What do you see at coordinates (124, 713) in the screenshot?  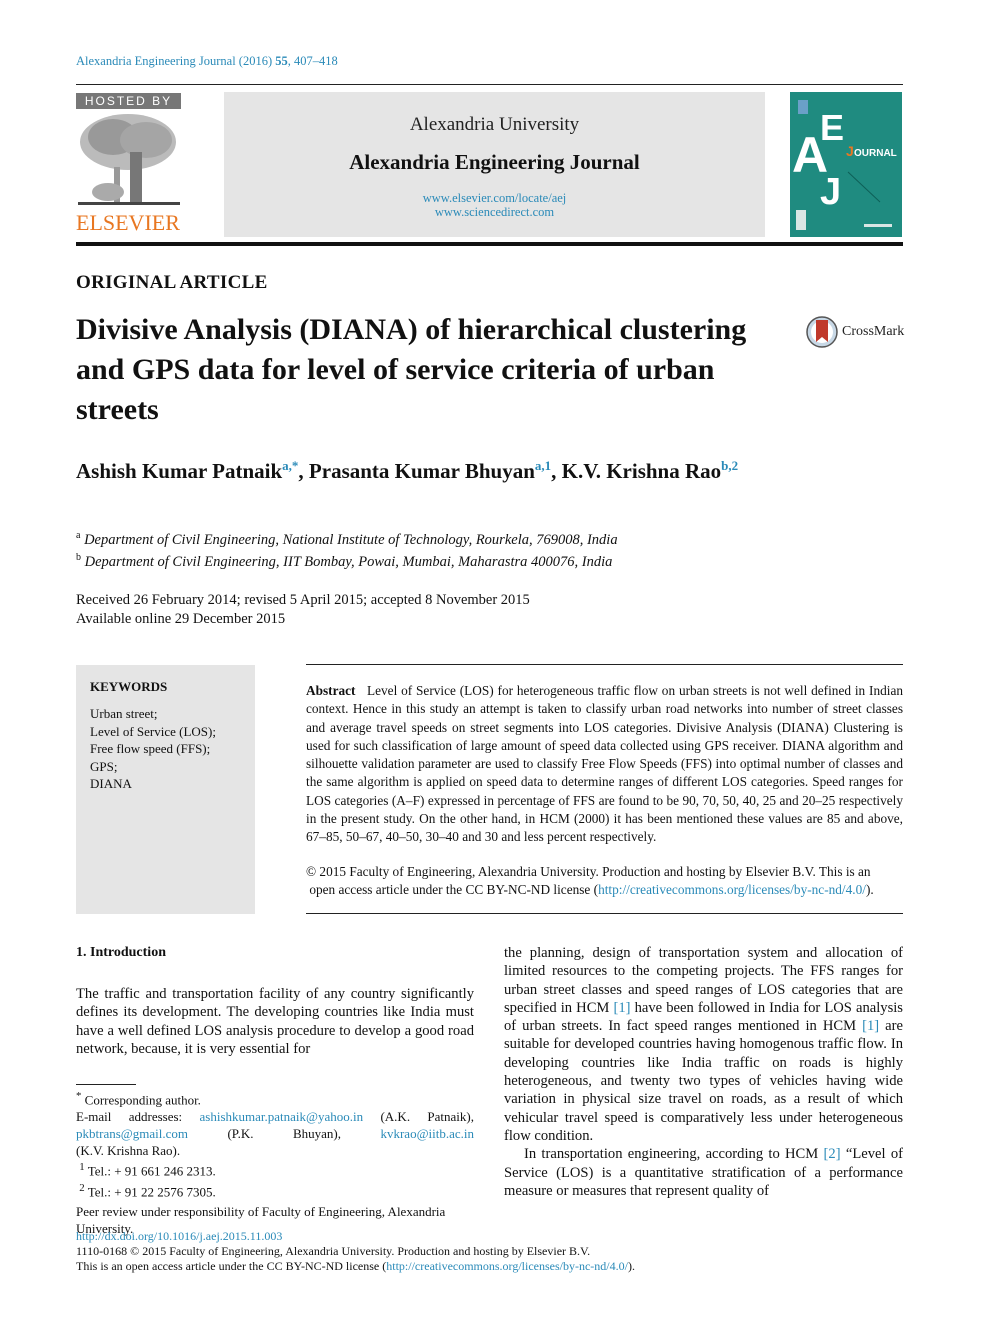 I see `keyword-item: Urban street;` at bounding box center [124, 713].